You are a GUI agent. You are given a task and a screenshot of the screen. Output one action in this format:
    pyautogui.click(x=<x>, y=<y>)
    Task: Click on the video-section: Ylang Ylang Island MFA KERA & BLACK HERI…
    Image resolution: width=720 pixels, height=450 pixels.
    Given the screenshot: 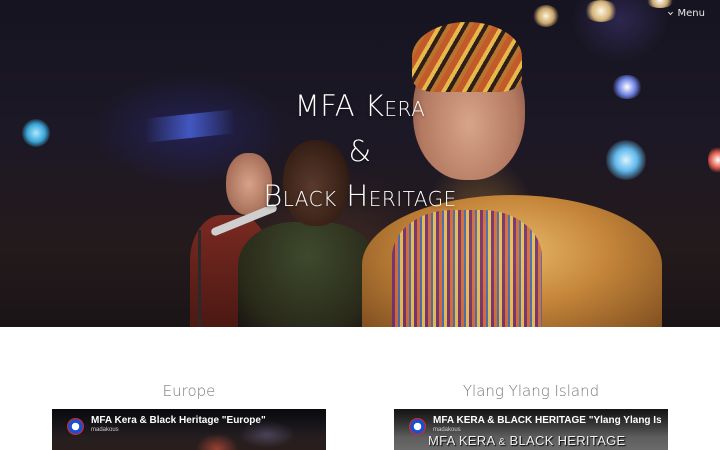 What is the action you would take?
    pyautogui.click(x=531, y=415)
    